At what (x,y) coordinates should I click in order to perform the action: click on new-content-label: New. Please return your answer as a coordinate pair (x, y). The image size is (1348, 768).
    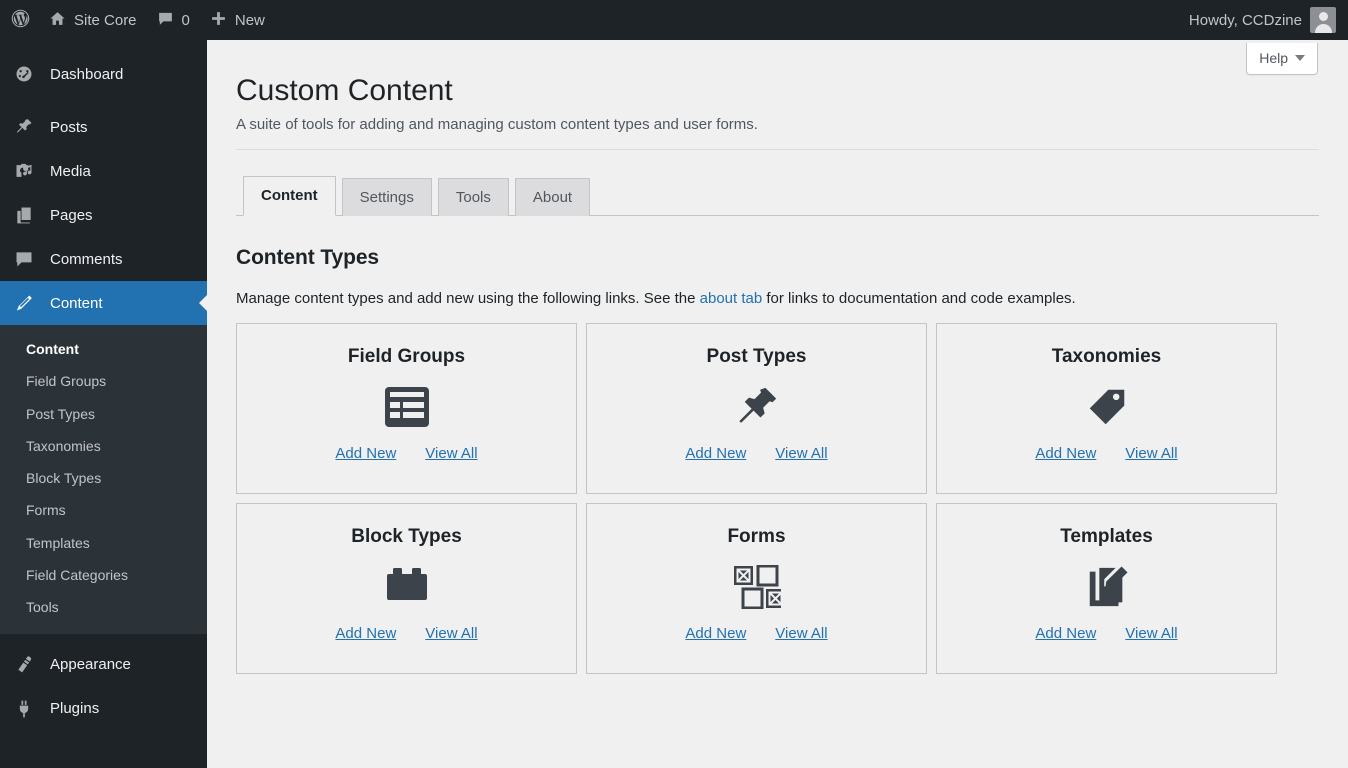
    Looking at the image, I should click on (249, 20).